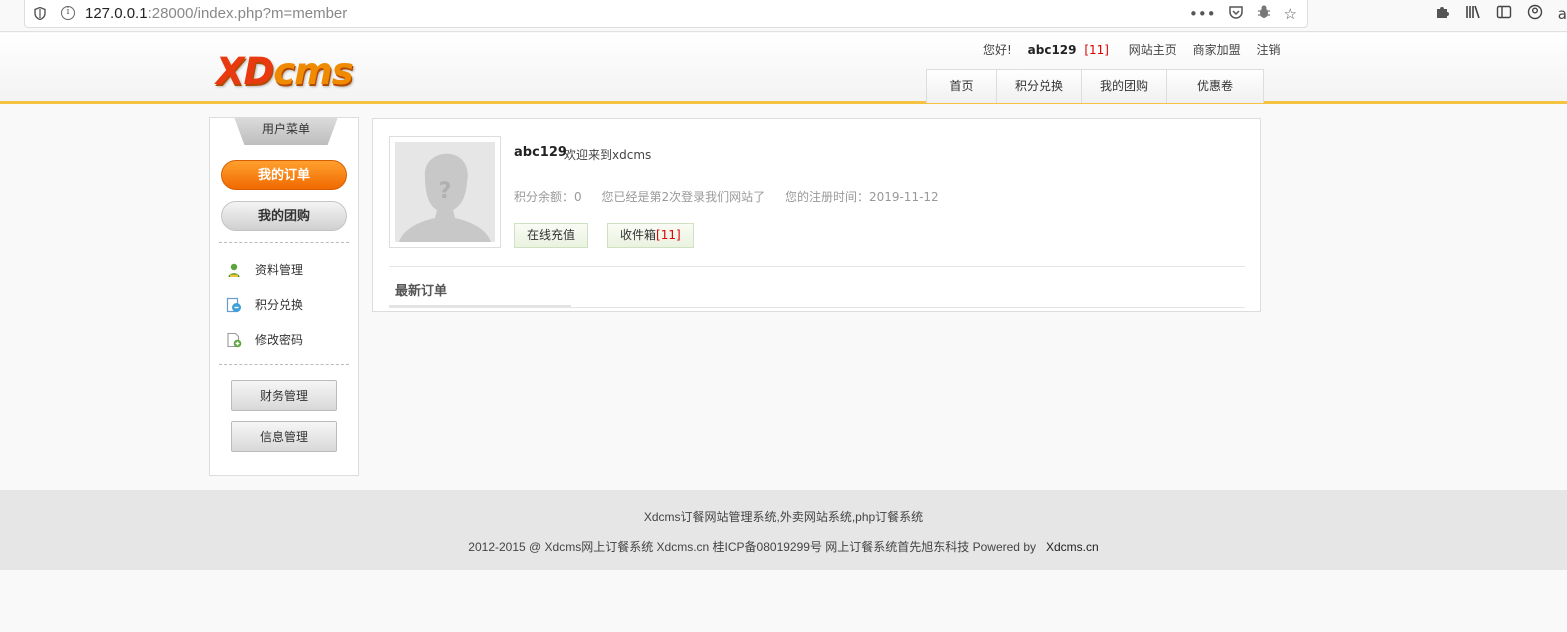 Image resolution: width=1567 pixels, height=632 pixels. Describe the element at coordinates (1153, 50) in the screenshot. I see `home-link: 网站主页` at that location.